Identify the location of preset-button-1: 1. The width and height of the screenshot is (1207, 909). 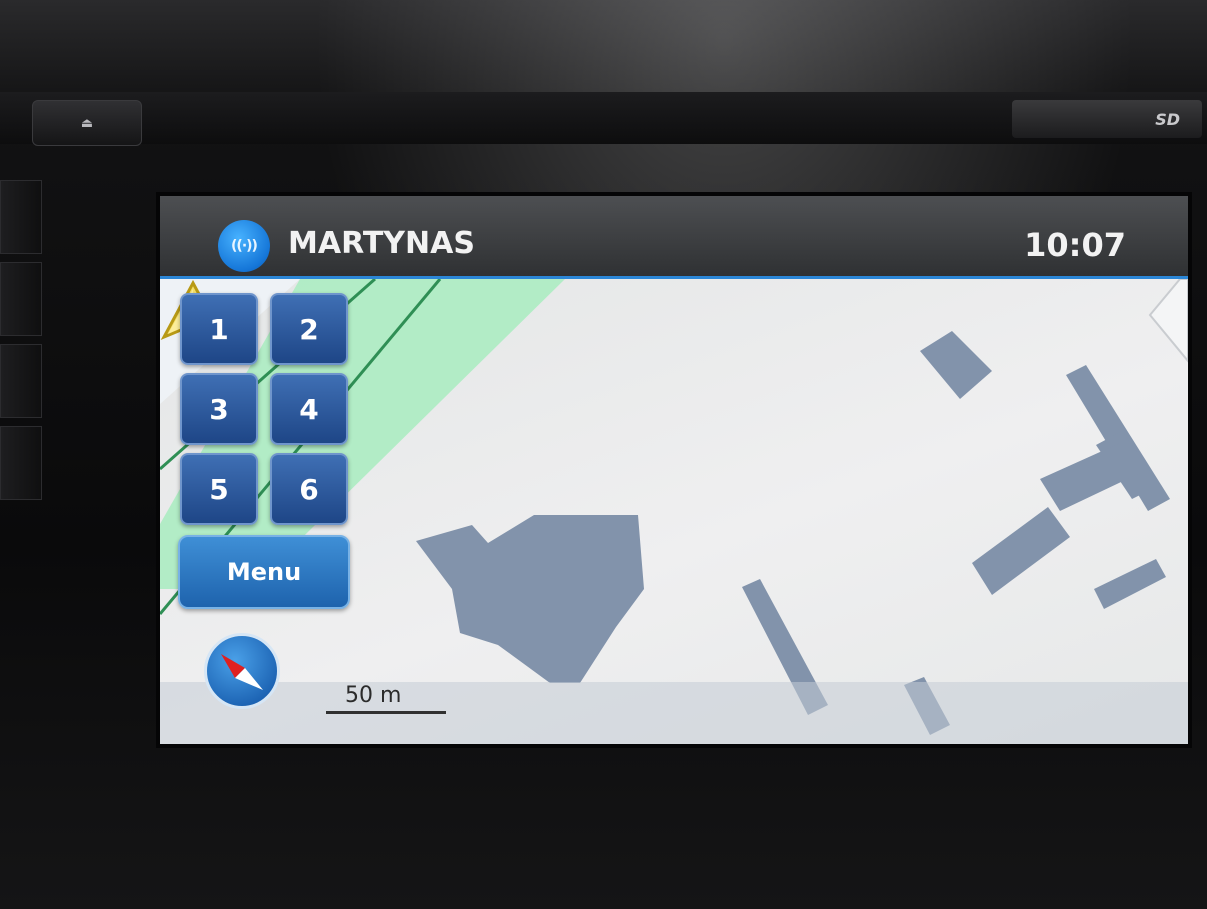
(219, 329).